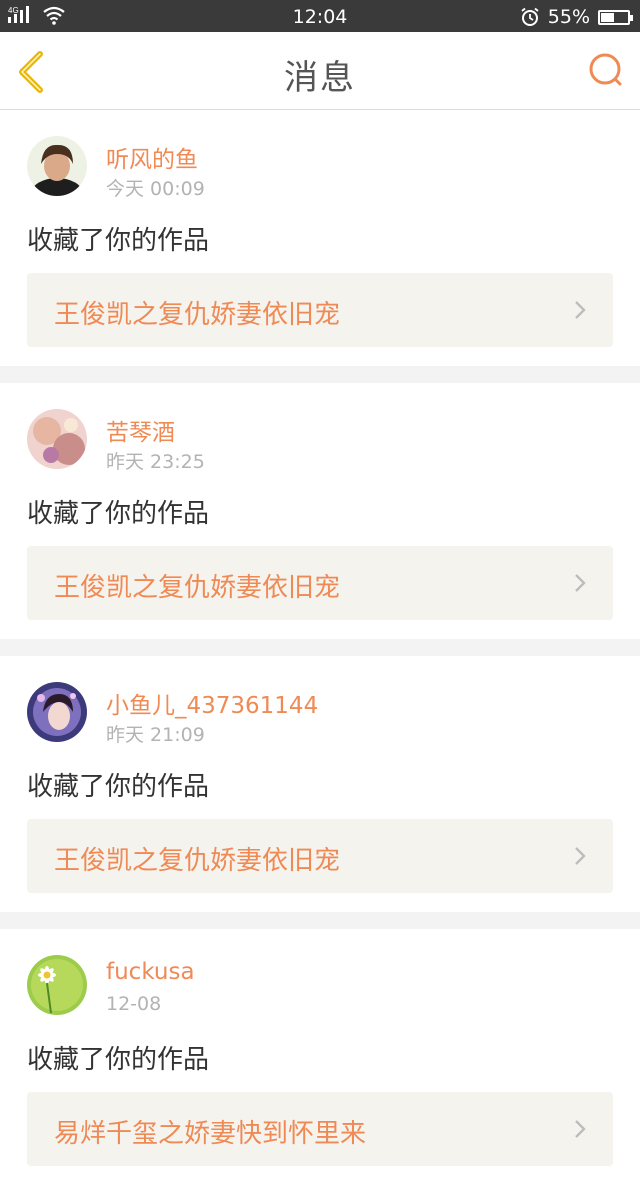 This screenshot has width=640, height=1185. I want to click on timestamp: 昨天 21:09, so click(155, 735).